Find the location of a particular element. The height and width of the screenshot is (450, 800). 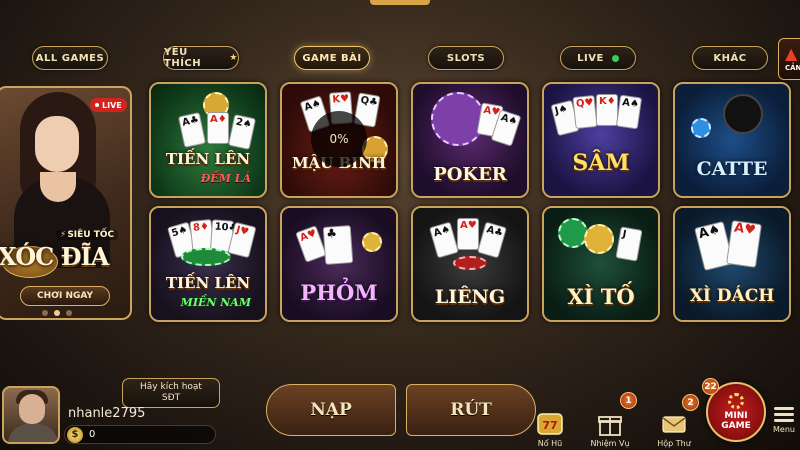

activate-phone-button: Hãy kích hoạt SĐT is located at coordinates (171, 393).